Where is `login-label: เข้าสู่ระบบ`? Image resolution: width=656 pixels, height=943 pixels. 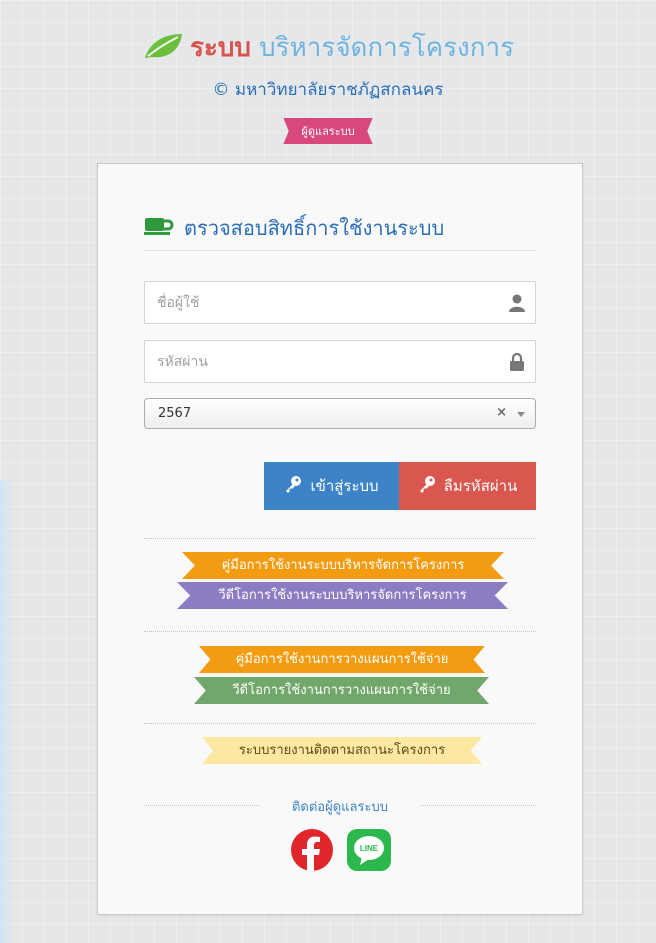
login-label: เข้าสู่ระบบ is located at coordinates (344, 486).